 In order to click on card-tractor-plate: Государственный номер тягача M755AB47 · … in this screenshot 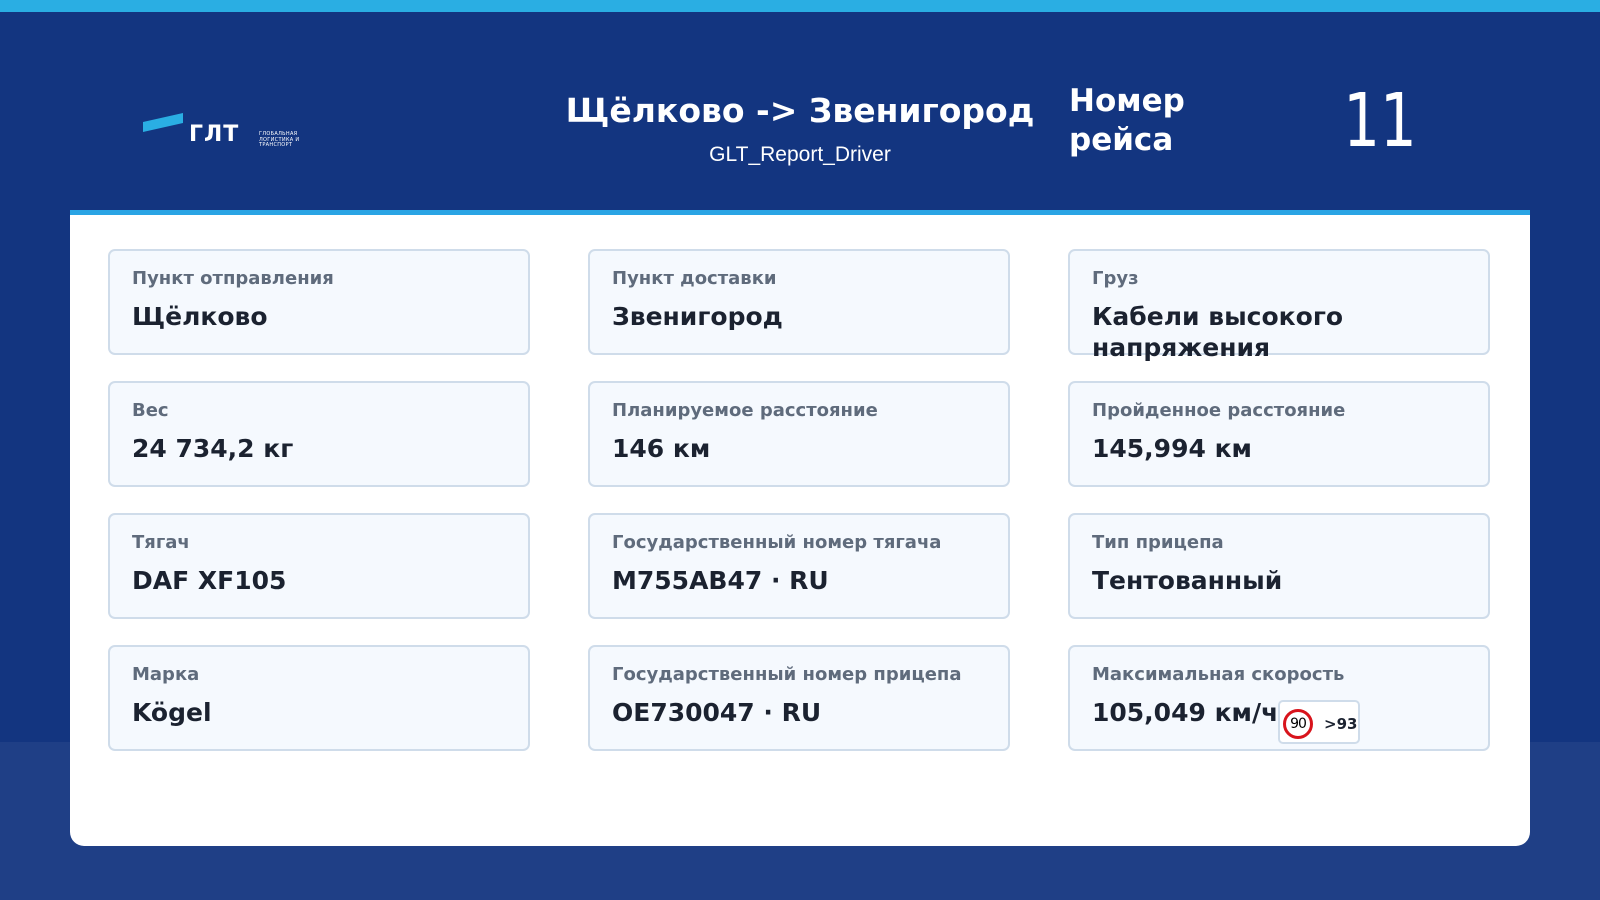, I will do `click(799, 566)`.